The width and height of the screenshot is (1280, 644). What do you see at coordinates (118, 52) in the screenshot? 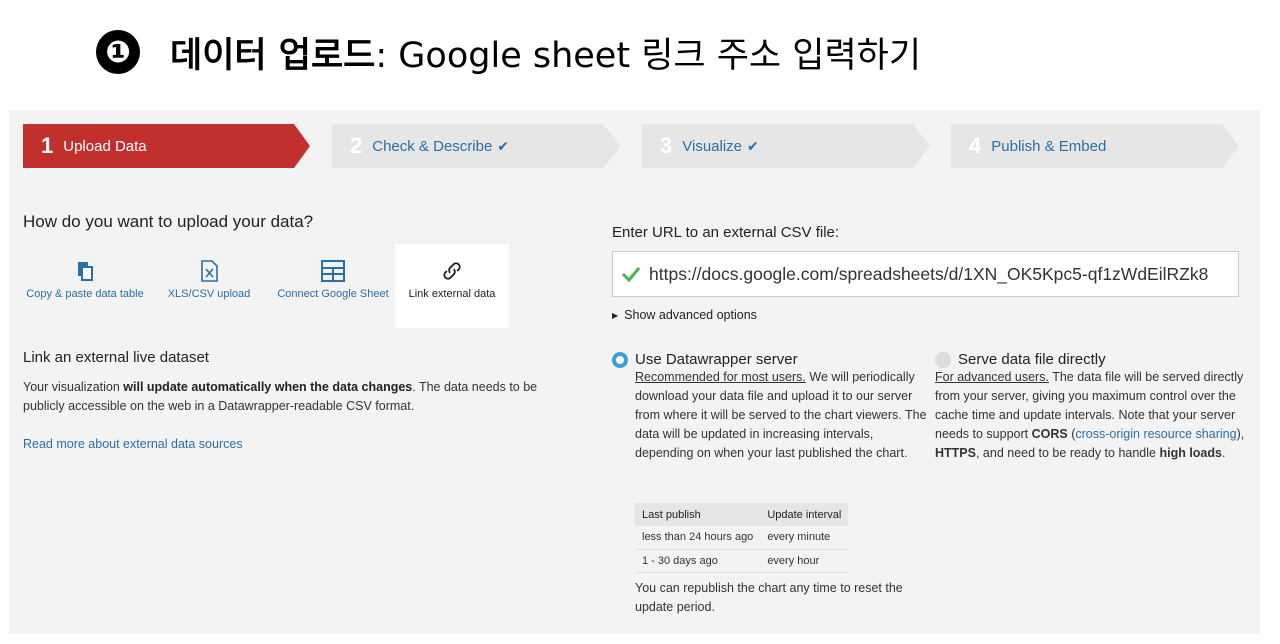
I see `step-number-badge: ❶` at bounding box center [118, 52].